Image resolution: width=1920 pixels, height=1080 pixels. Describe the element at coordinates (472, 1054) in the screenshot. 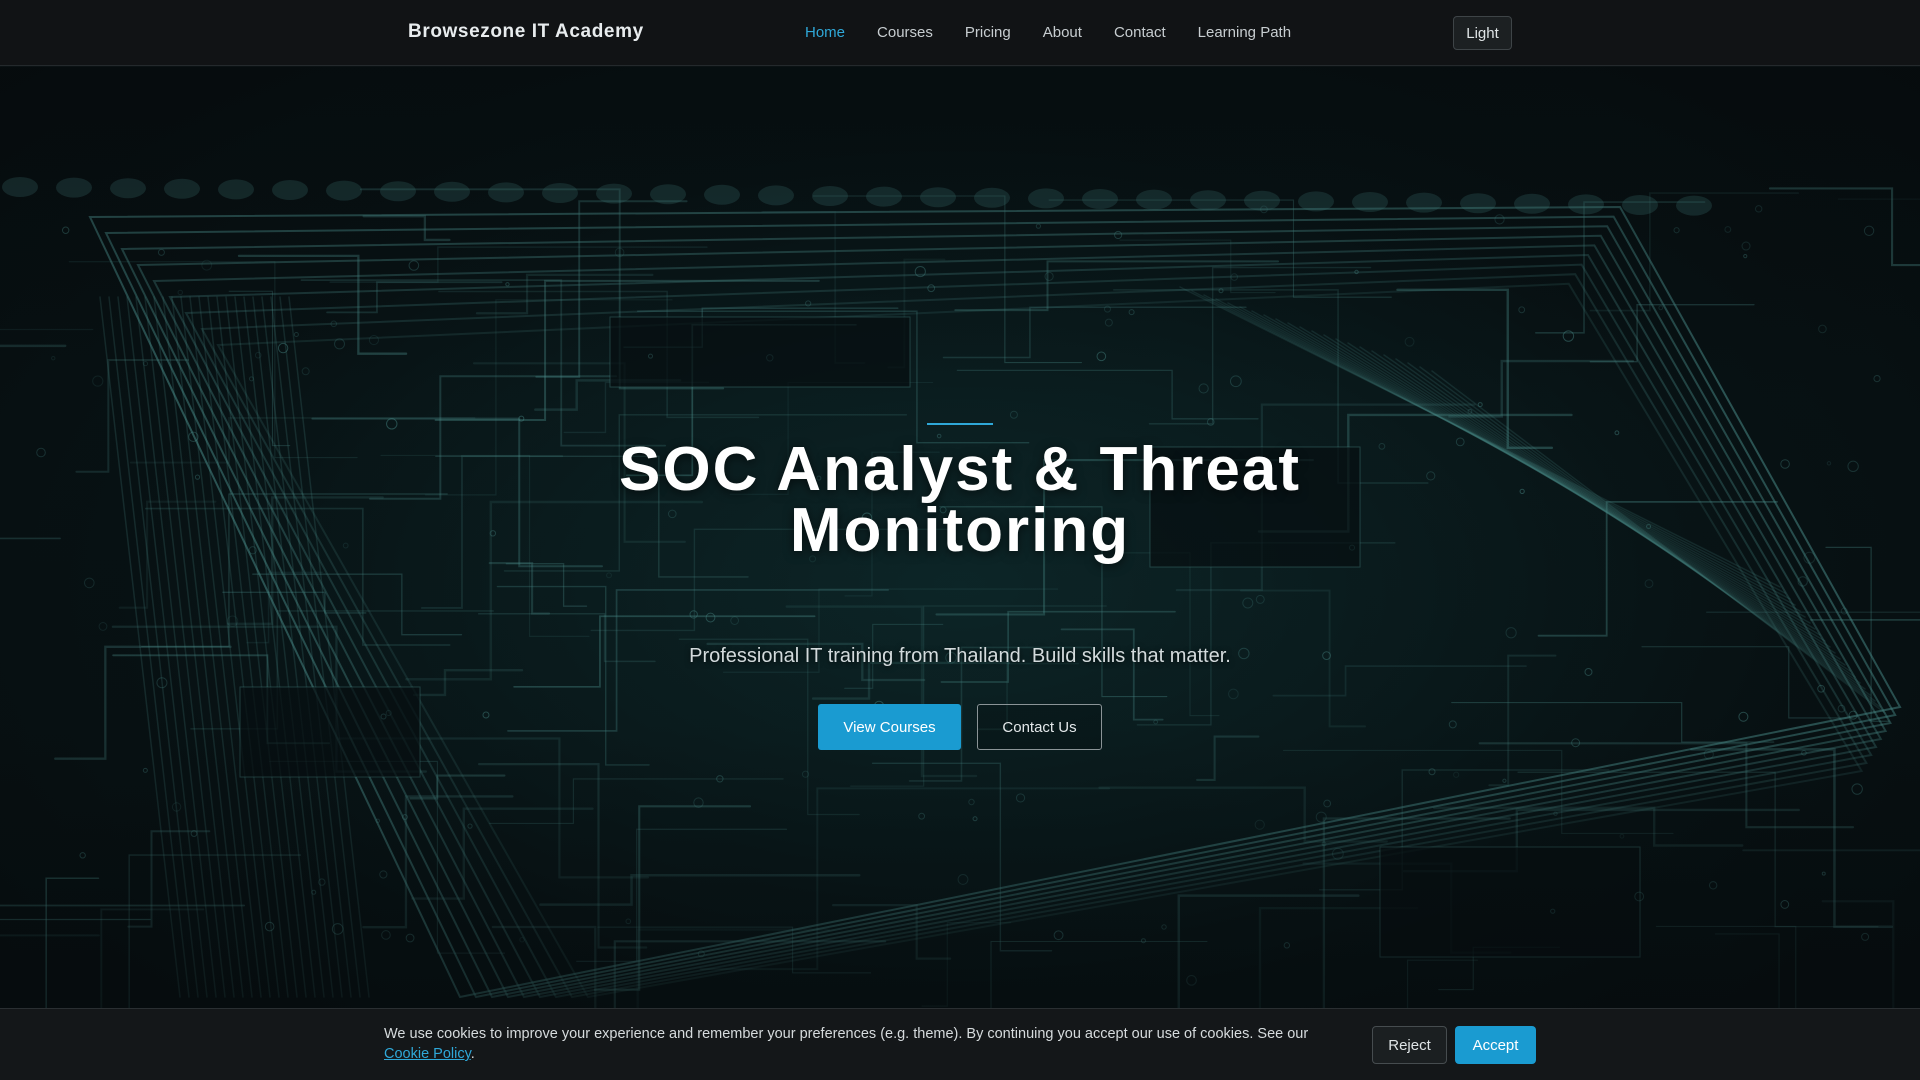

I see `cookie-message-end: .` at that location.